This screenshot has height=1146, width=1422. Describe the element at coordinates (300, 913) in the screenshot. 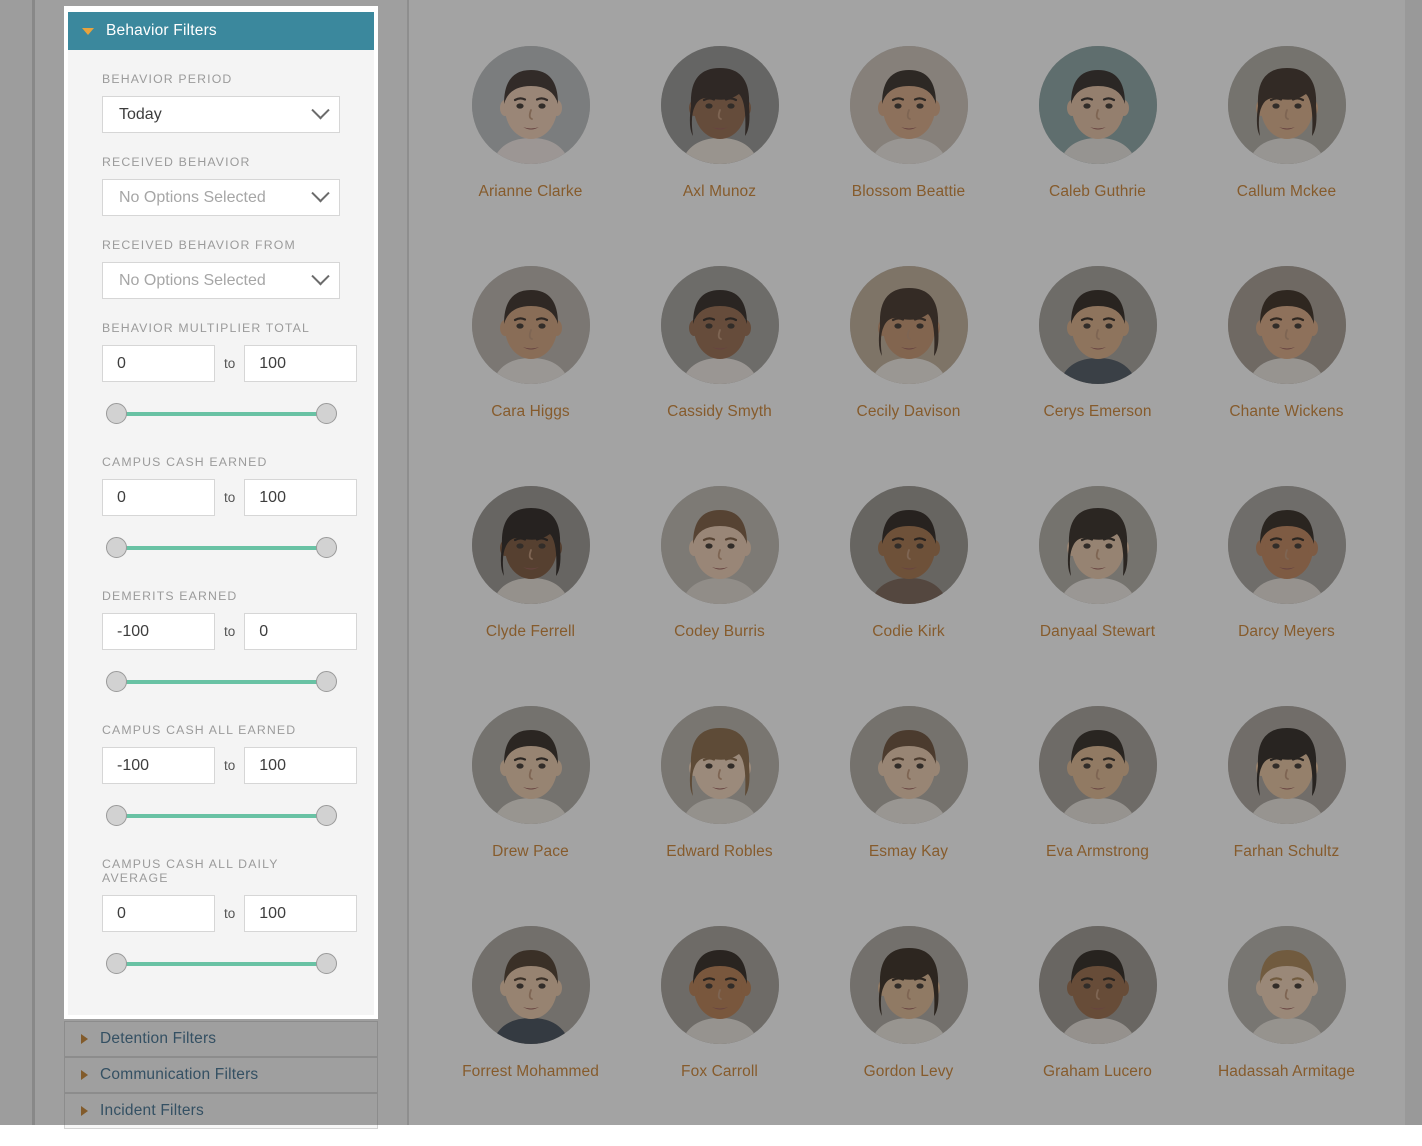

I see `campus-cash-all-daily-average-max-input` at that location.